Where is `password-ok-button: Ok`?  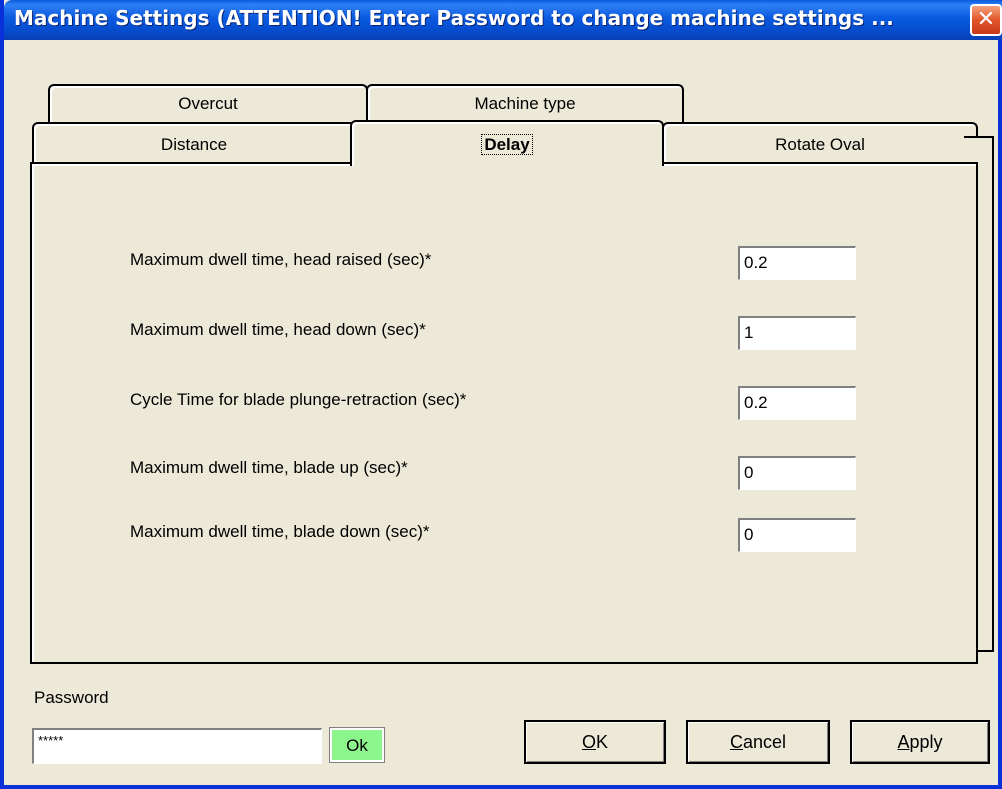
password-ok-button: Ok is located at coordinates (357, 745).